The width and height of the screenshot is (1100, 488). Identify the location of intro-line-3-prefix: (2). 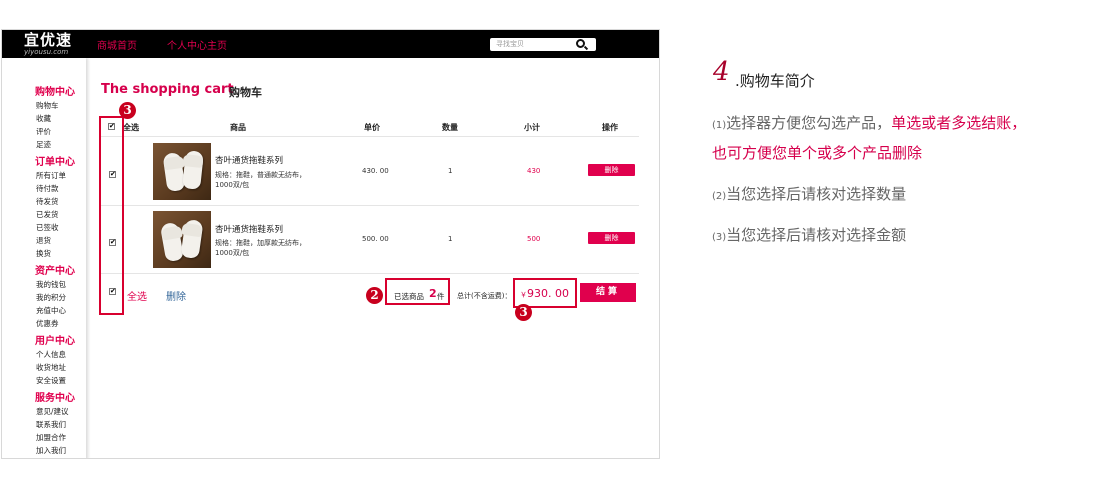
(719, 196).